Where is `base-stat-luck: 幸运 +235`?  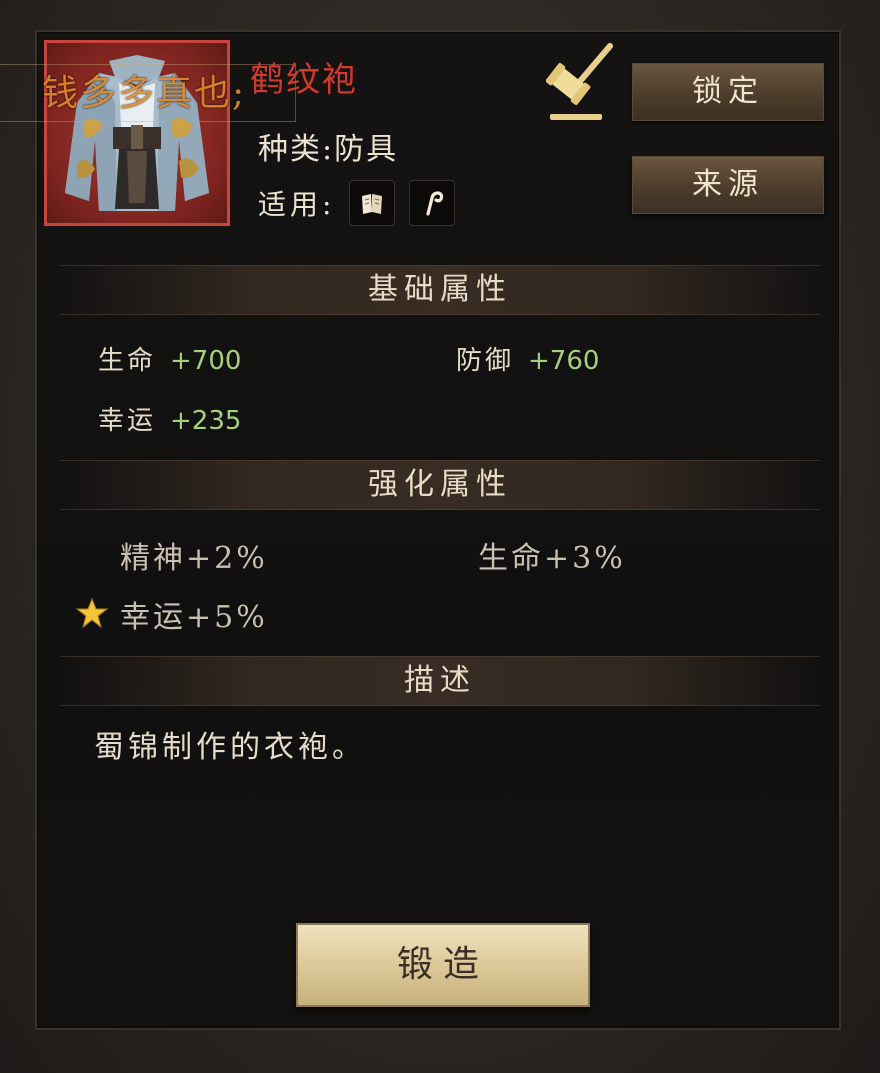 base-stat-luck: 幸运 +235 is located at coordinates (169, 418).